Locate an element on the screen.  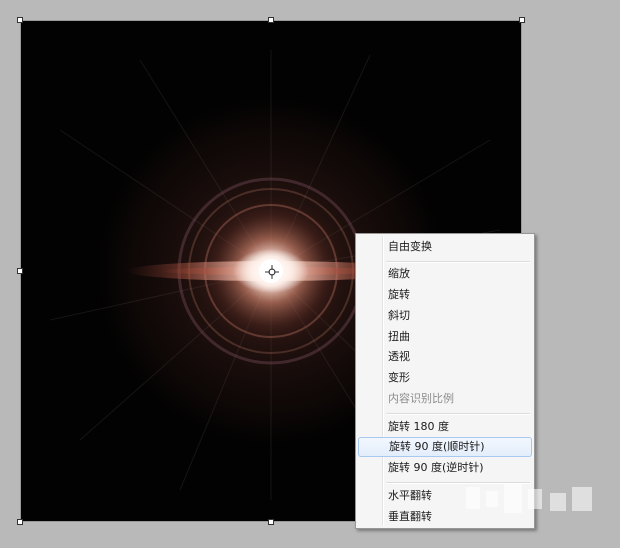
menu-item-perspective: 透视 is located at coordinates (445, 357).